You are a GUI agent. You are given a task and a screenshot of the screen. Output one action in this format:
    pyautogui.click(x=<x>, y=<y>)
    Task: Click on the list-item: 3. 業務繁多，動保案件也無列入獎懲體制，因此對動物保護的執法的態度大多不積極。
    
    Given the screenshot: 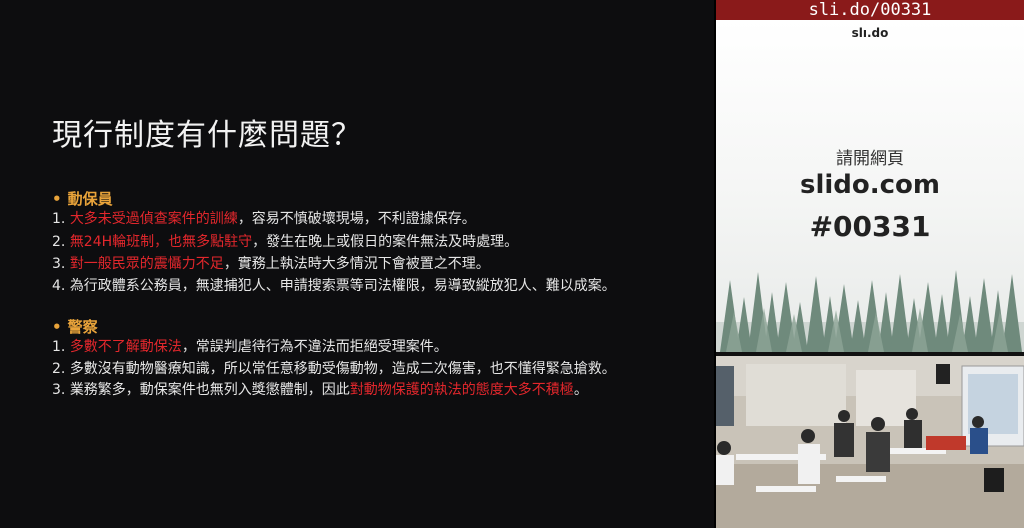 What is the action you would take?
    pyautogui.click(x=320, y=390)
    